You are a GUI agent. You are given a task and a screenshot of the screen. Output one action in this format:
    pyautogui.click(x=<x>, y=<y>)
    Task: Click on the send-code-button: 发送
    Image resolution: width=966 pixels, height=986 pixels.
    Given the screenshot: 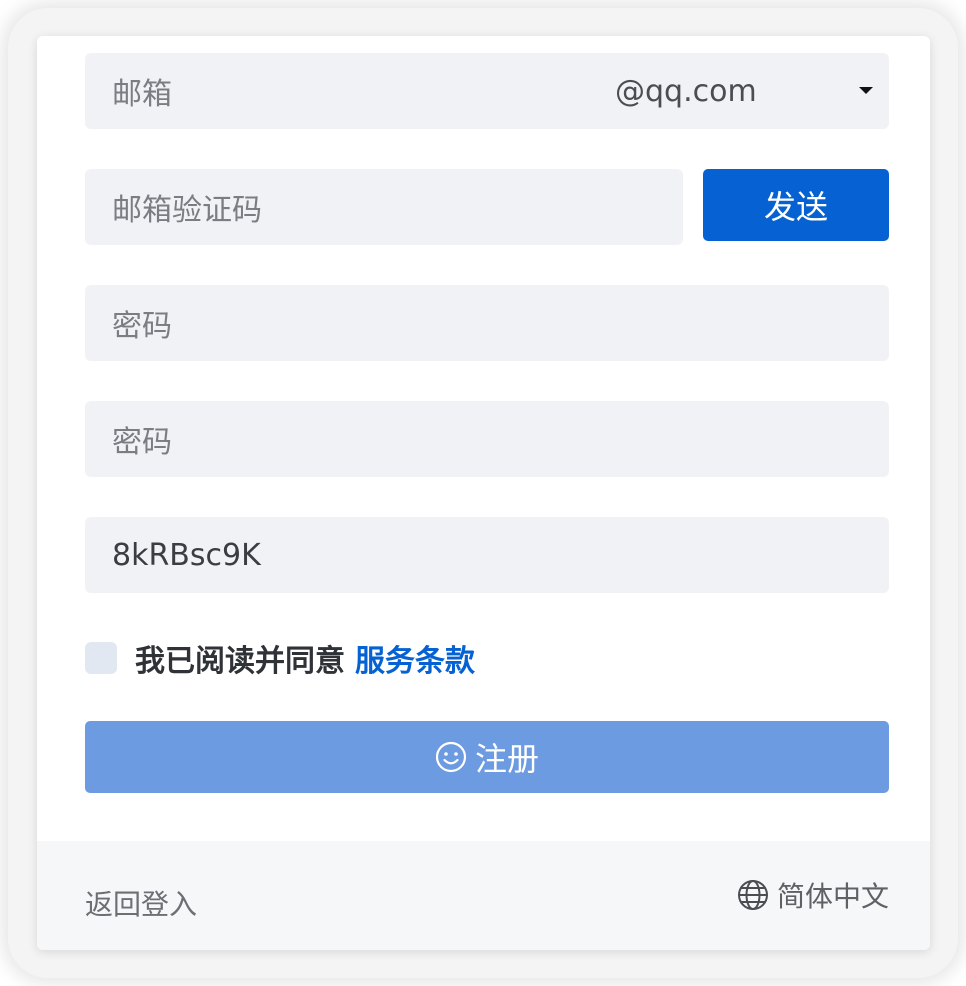 What is the action you would take?
    pyautogui.click(x=796, y=205)
    